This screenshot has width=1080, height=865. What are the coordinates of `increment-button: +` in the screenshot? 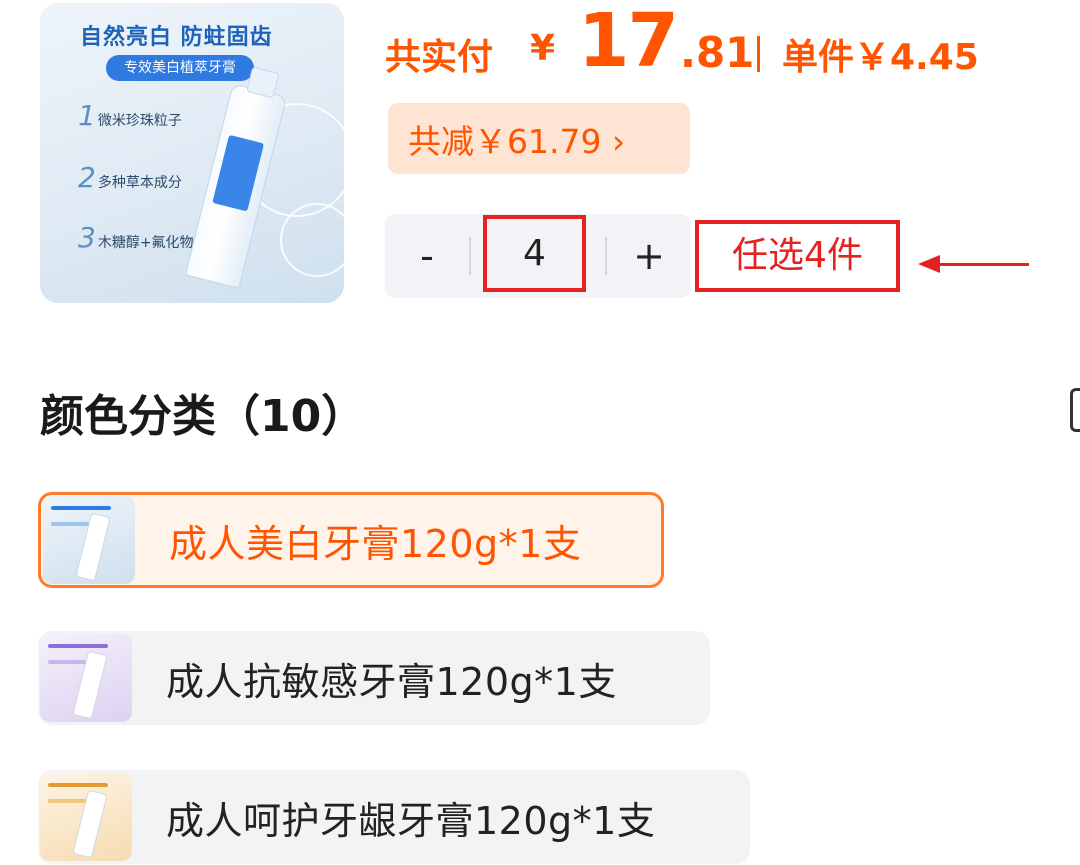 It's located at (649, 256).